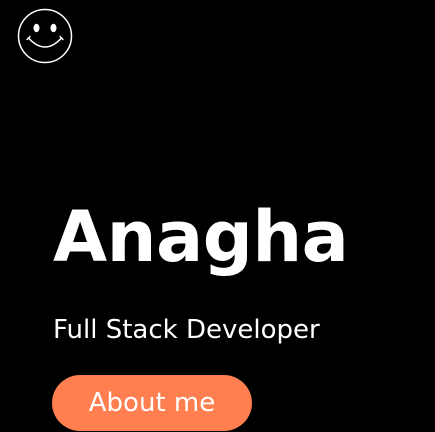  I want to click on hero-role: Full Stack Developer, so click(186, 330).